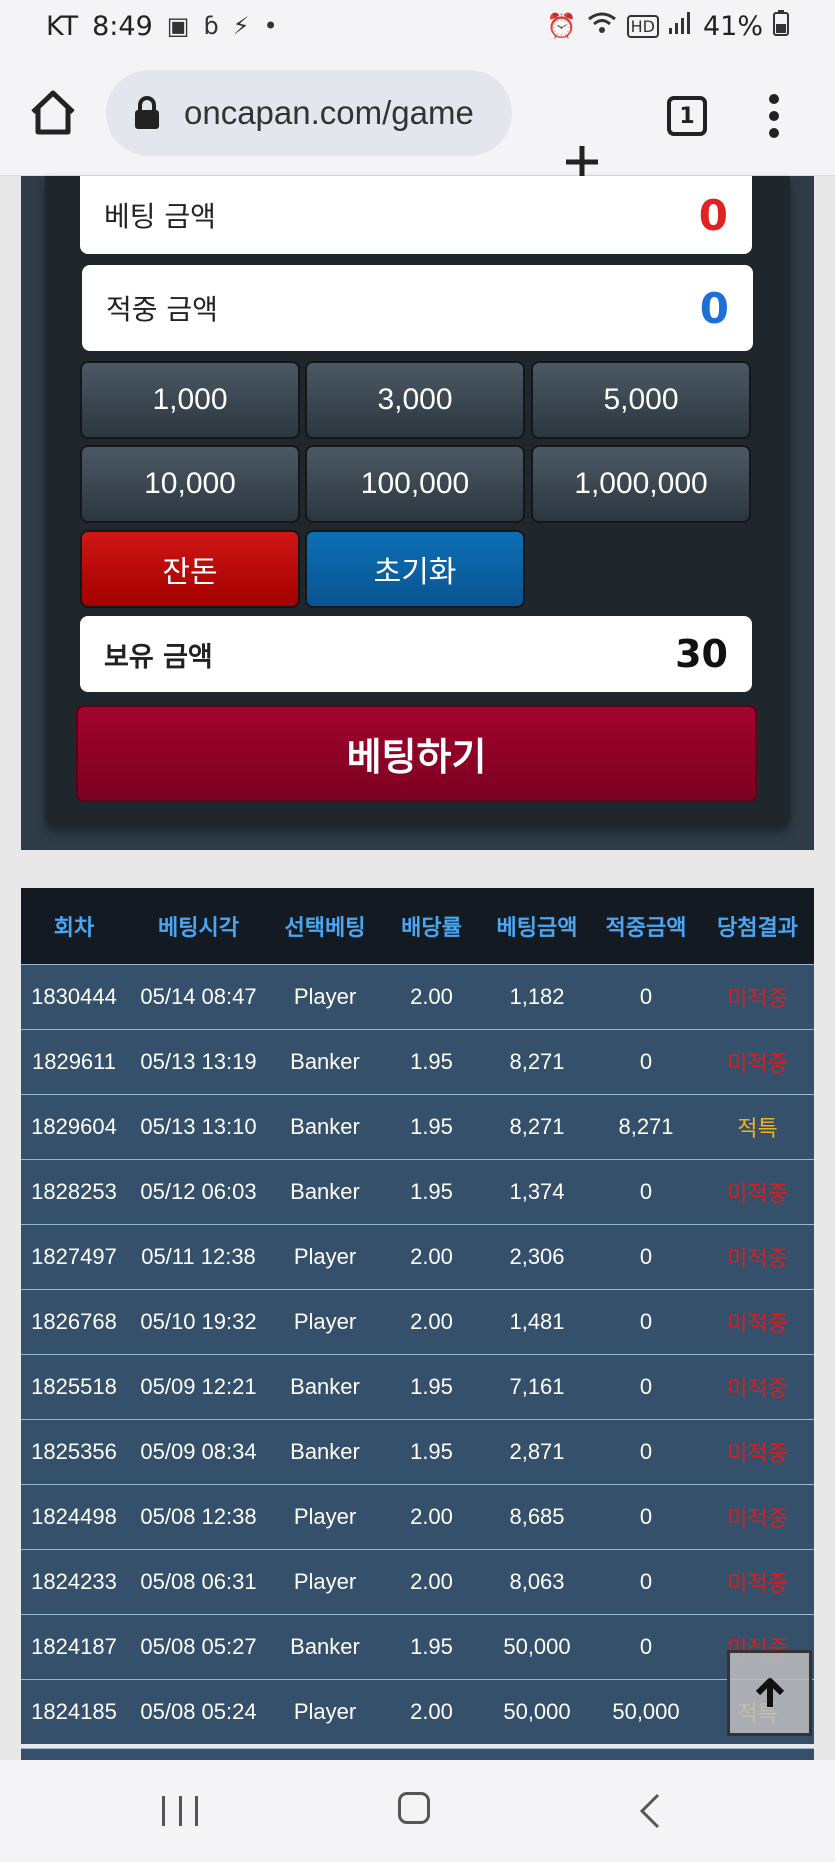 The image size is (835, 1862). Describe the element at coordinates (180, 1811) in the screenshot. I see `recents-button` at that location.